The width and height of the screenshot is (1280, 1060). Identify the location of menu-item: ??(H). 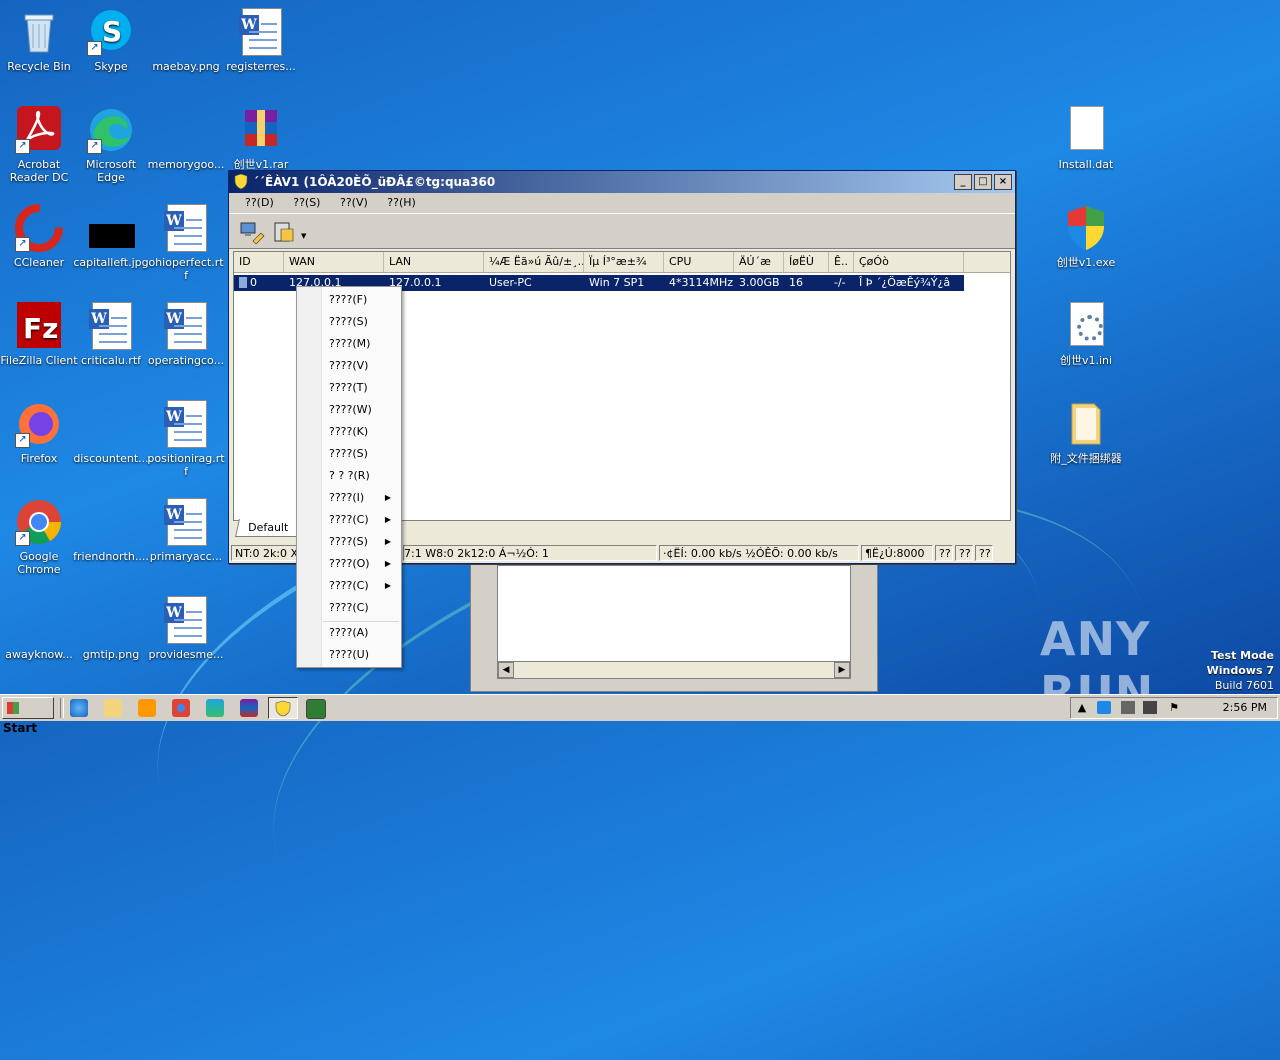
(401, 202).